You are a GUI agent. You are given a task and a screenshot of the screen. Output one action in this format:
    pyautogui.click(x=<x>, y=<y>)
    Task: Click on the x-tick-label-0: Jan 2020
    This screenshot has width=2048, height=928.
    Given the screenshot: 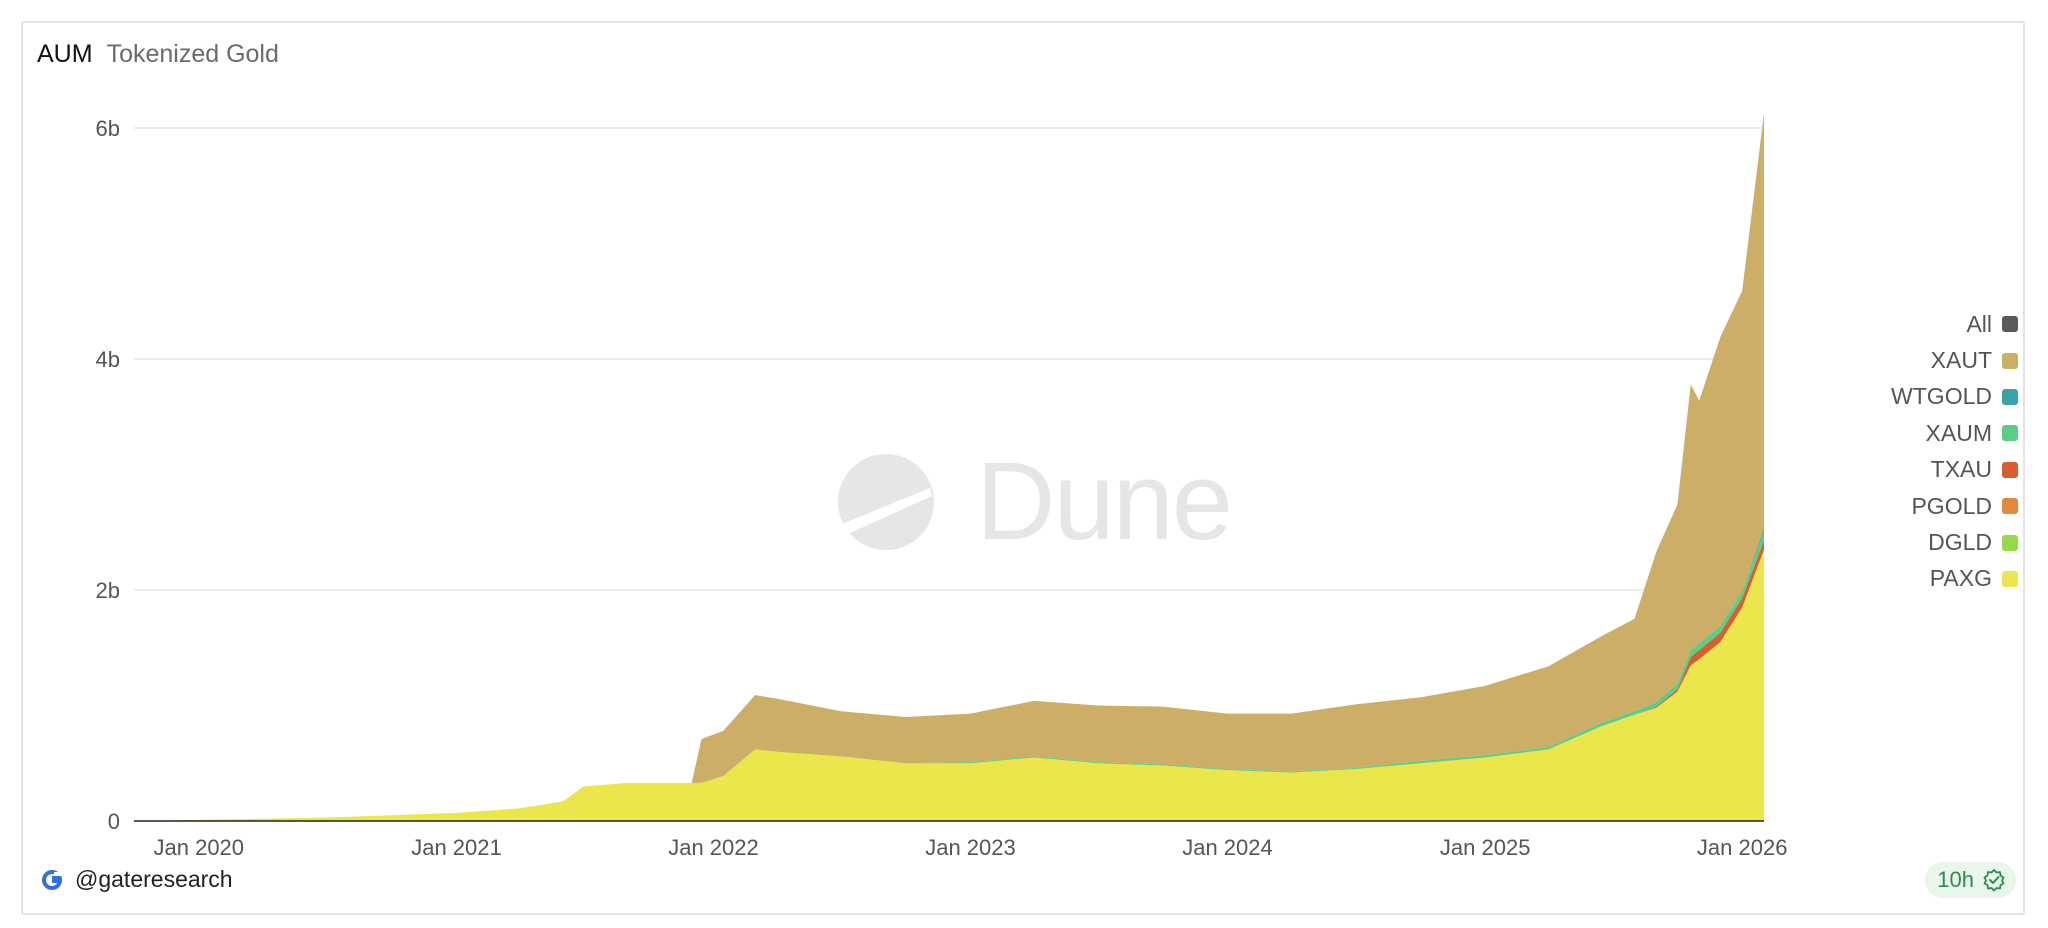 What is the action you would take?
    pyautogui.click(x=199, y=847)
    